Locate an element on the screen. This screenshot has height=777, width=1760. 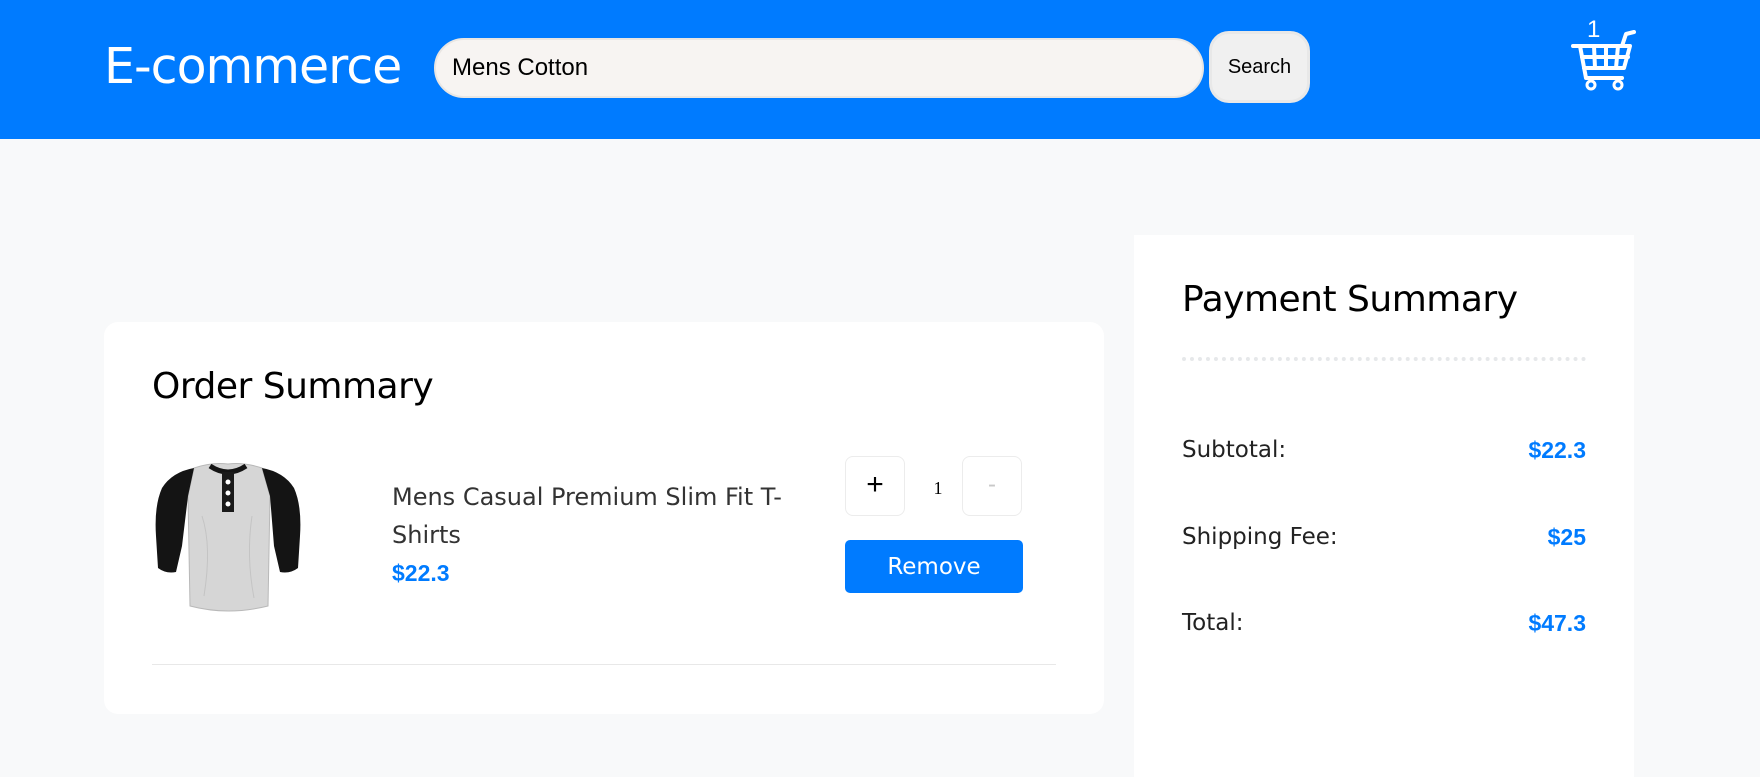
product-price: $22.3 is located at coordinates (421, 573).